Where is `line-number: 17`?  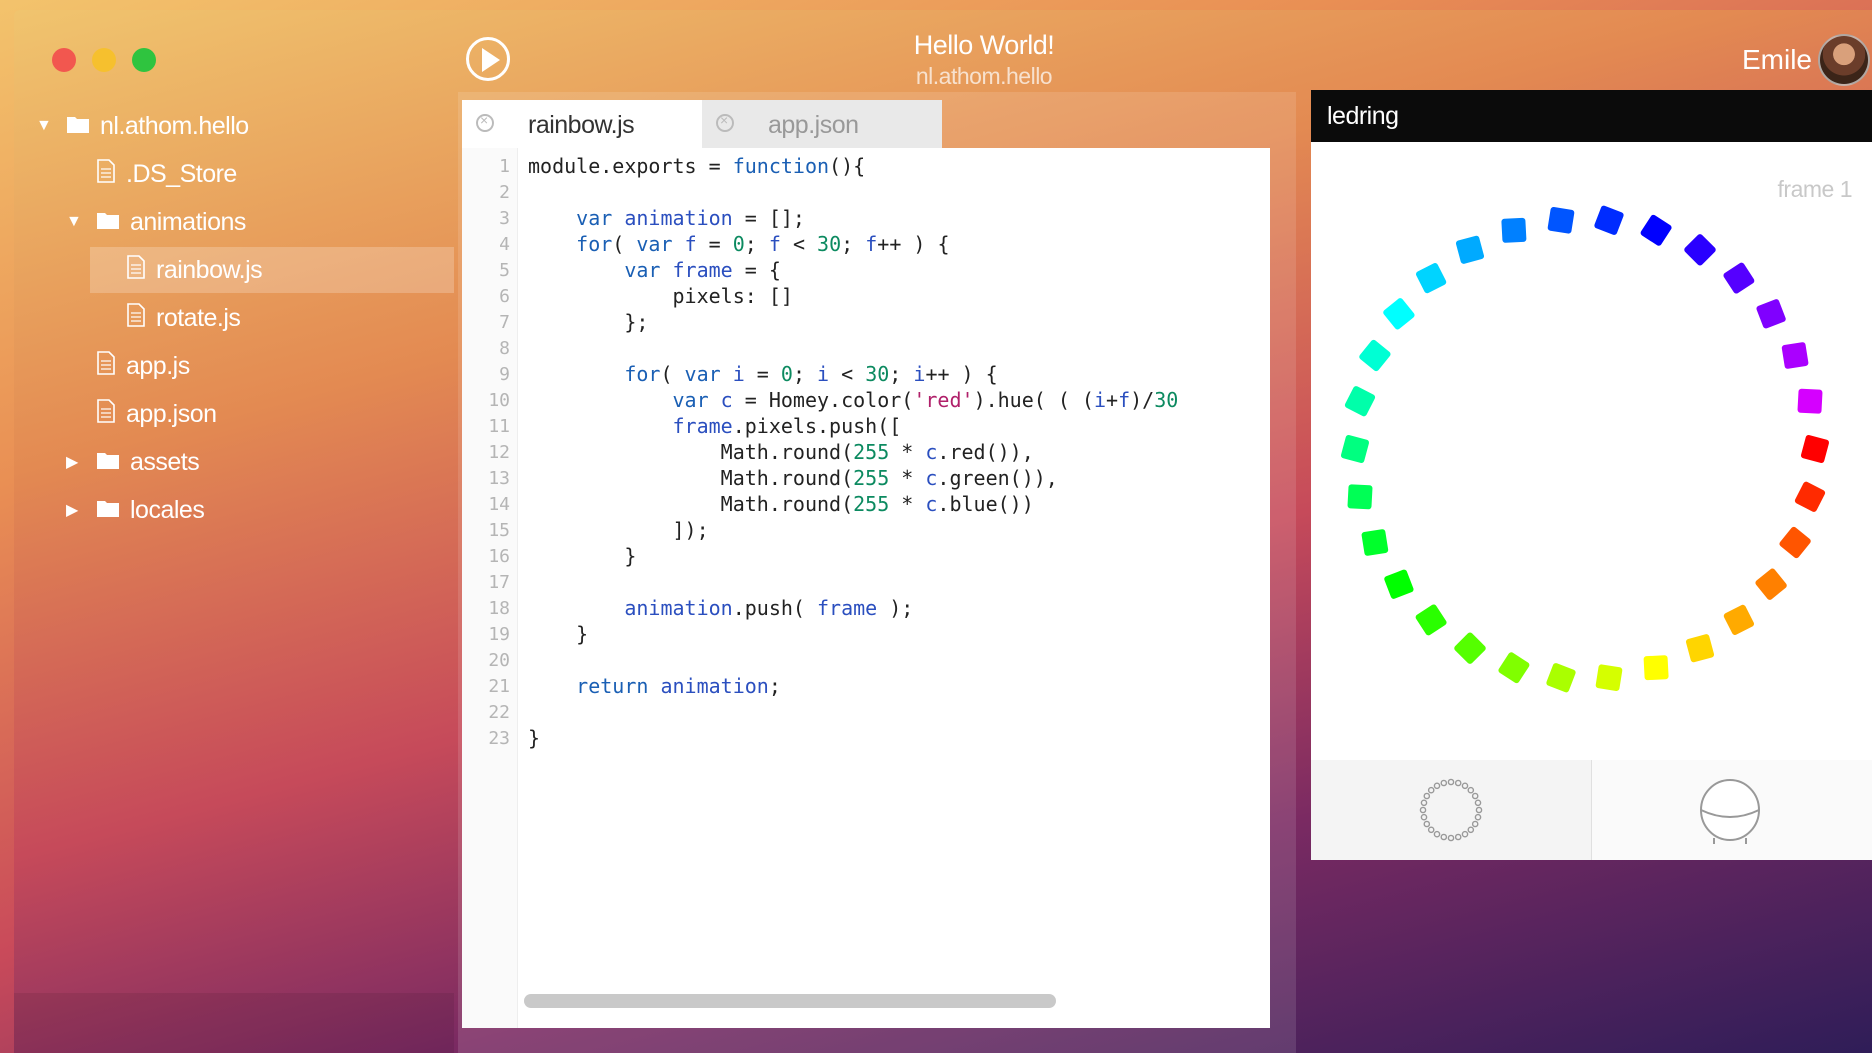 line-number: 17 is located at coordinates (499, 582).